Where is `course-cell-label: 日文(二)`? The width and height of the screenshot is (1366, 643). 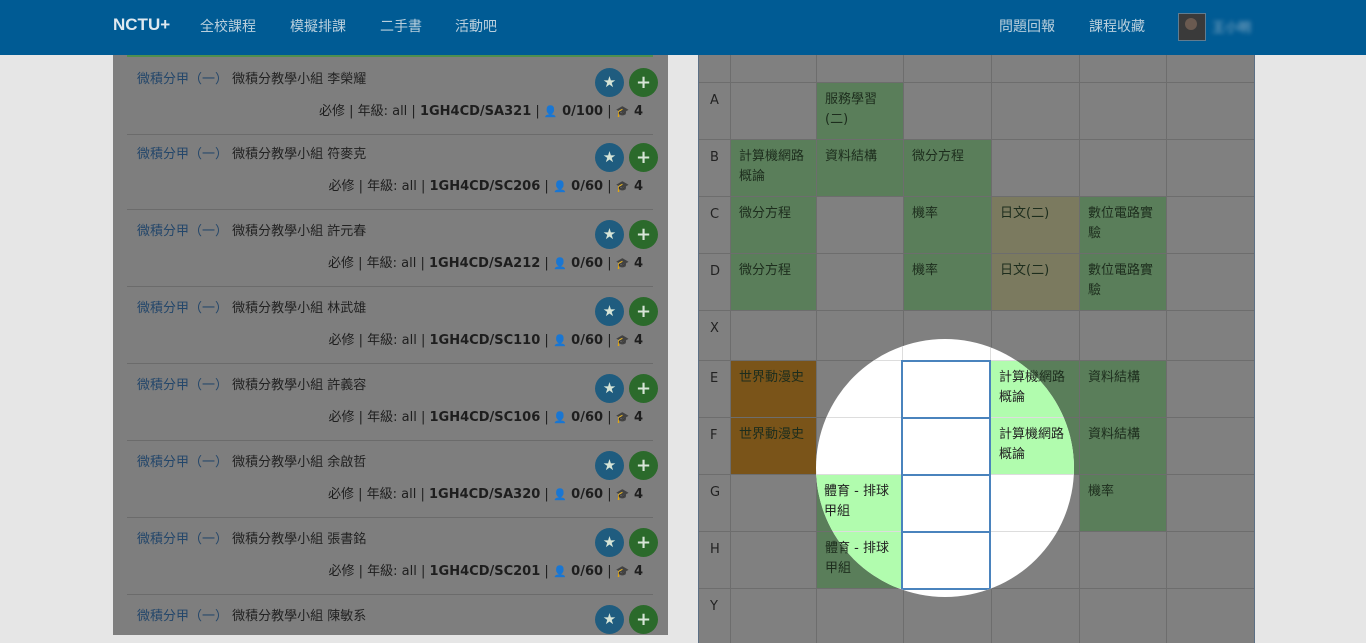
course-cell-label: 日文(二) is located at coordinates (1025, 213).